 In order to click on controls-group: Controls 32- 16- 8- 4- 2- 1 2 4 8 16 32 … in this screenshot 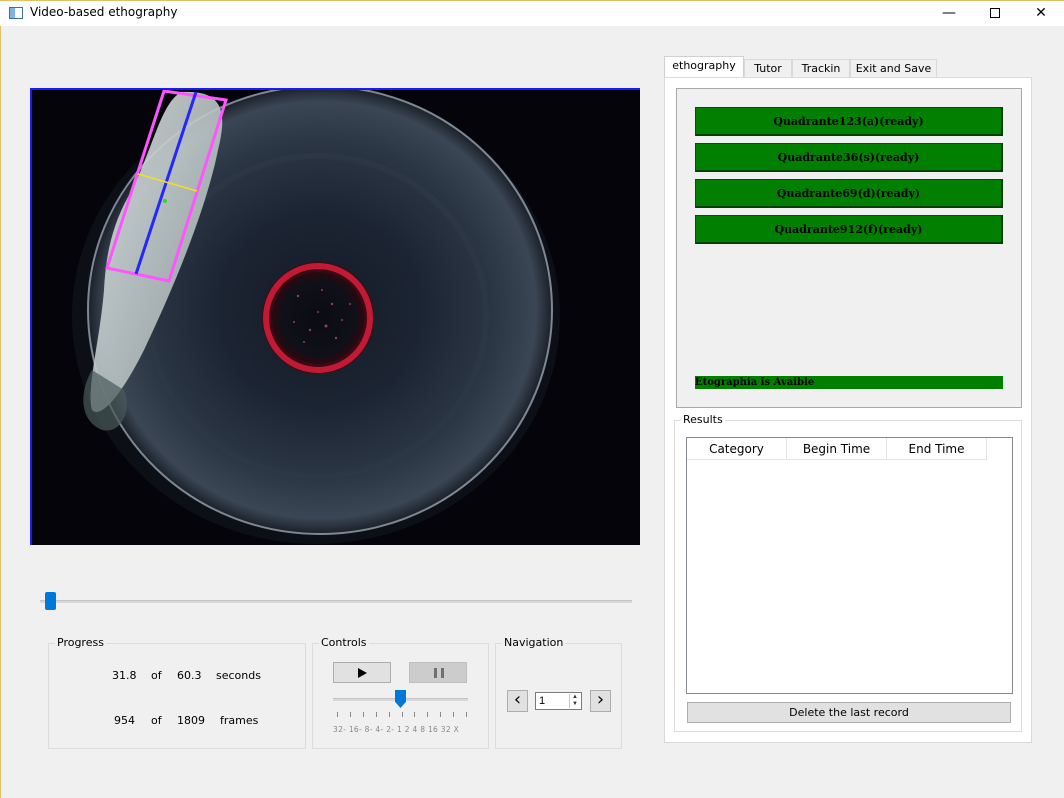, I will do `click(400, 692)`.